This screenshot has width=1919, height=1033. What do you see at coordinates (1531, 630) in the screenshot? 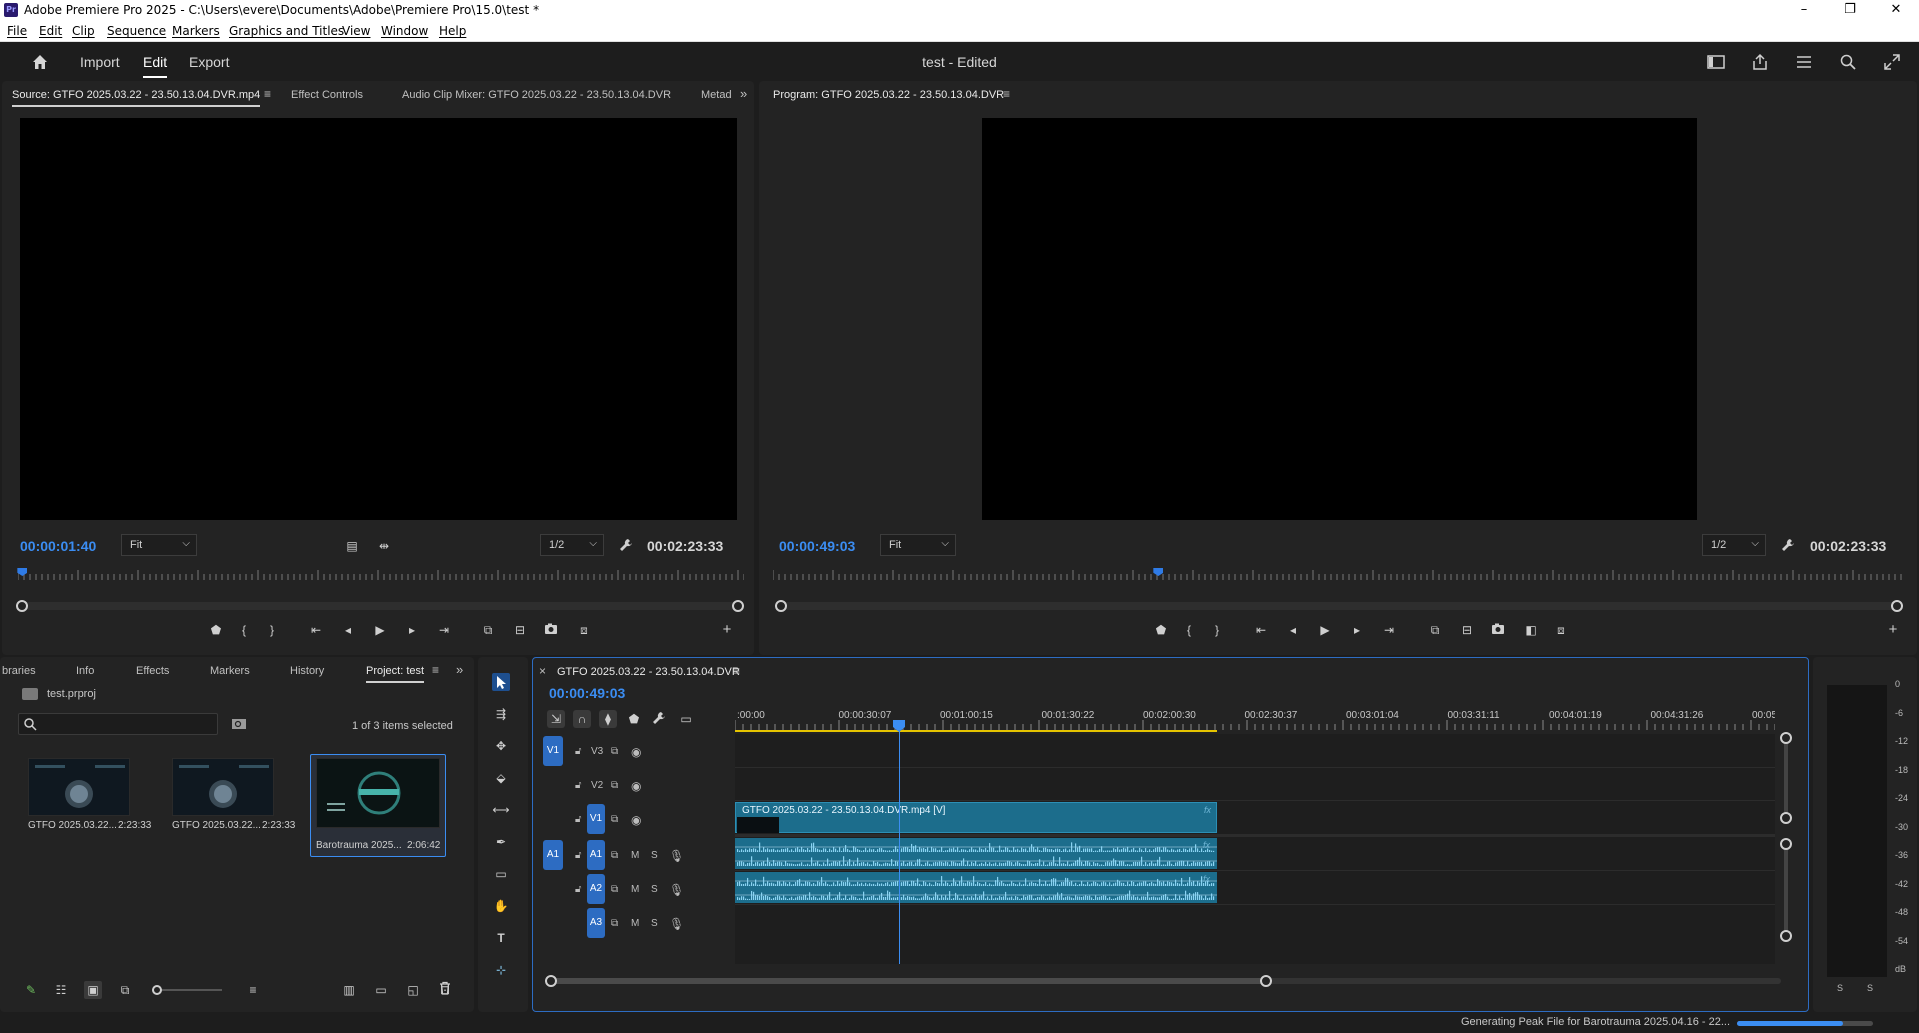
I see `comparison-view-icon: ◧` at bounding box center [1531, 630].